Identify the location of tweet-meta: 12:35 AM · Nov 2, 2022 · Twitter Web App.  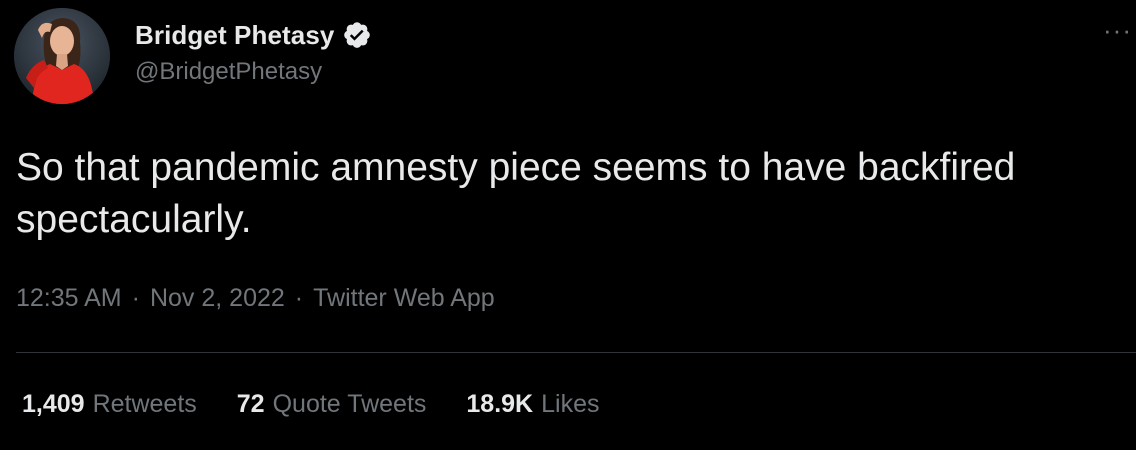
(255, 298).